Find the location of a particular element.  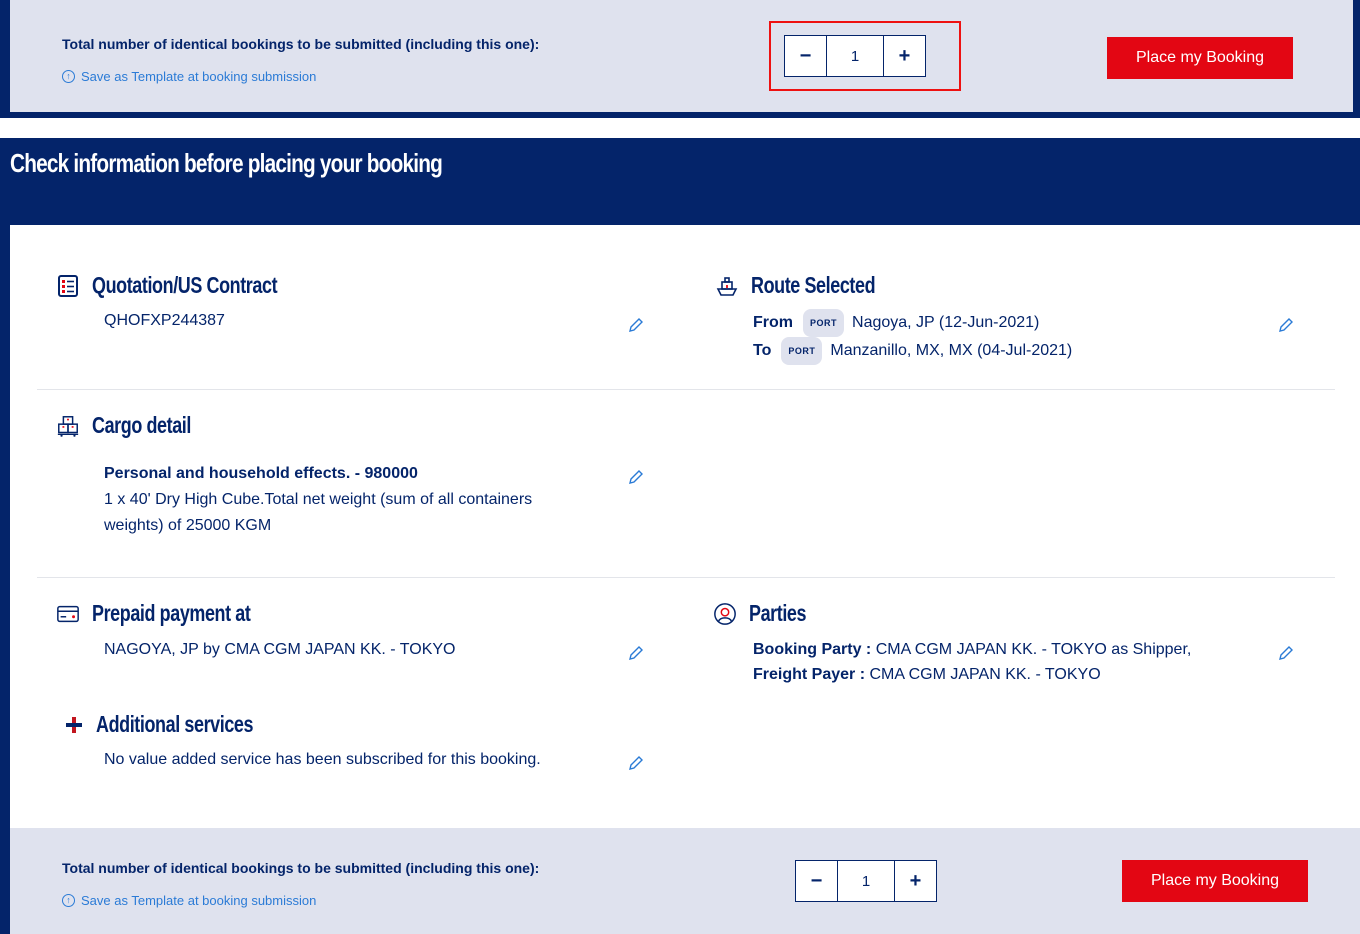

top-decrement-button: − is located at coordinates (805, 56).